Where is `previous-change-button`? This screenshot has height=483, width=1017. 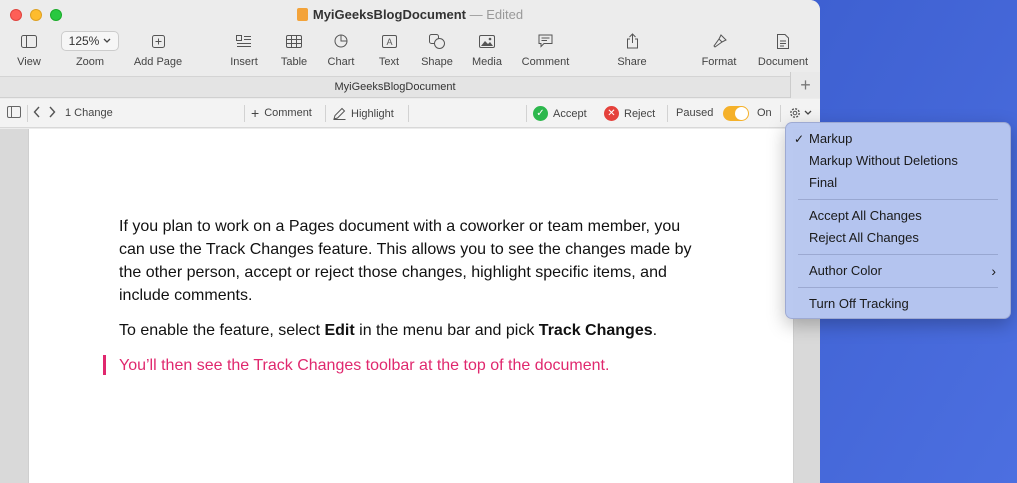 previous-change-button is located at coordinates (37, 112).